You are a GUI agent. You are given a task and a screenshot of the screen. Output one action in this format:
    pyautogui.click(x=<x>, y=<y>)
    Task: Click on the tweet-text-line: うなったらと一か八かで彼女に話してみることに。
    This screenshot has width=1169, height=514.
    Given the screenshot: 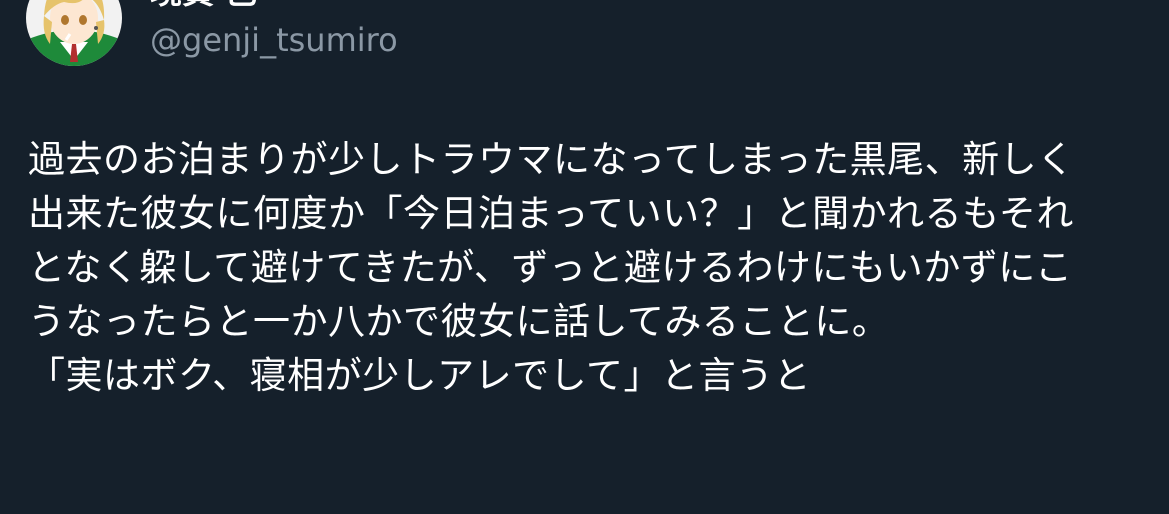 What is the action you would take?
    pyautogui.click(x=459, y=321)
    